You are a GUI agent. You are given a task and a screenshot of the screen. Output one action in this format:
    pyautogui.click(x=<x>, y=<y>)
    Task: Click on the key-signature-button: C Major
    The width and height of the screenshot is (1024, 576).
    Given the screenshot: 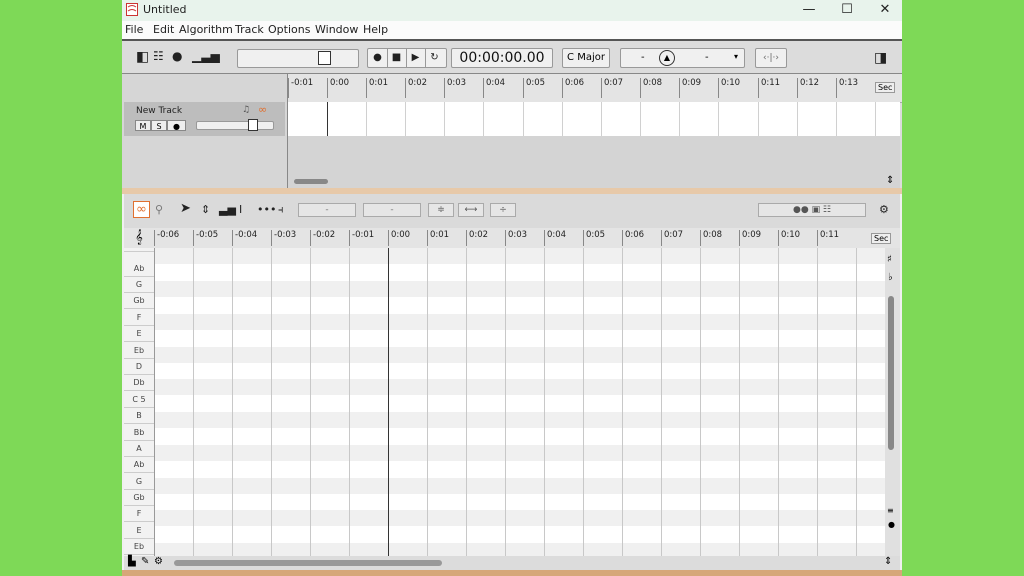 What is the action you would take?
    pyautogui.click(x=586, y=58)
    